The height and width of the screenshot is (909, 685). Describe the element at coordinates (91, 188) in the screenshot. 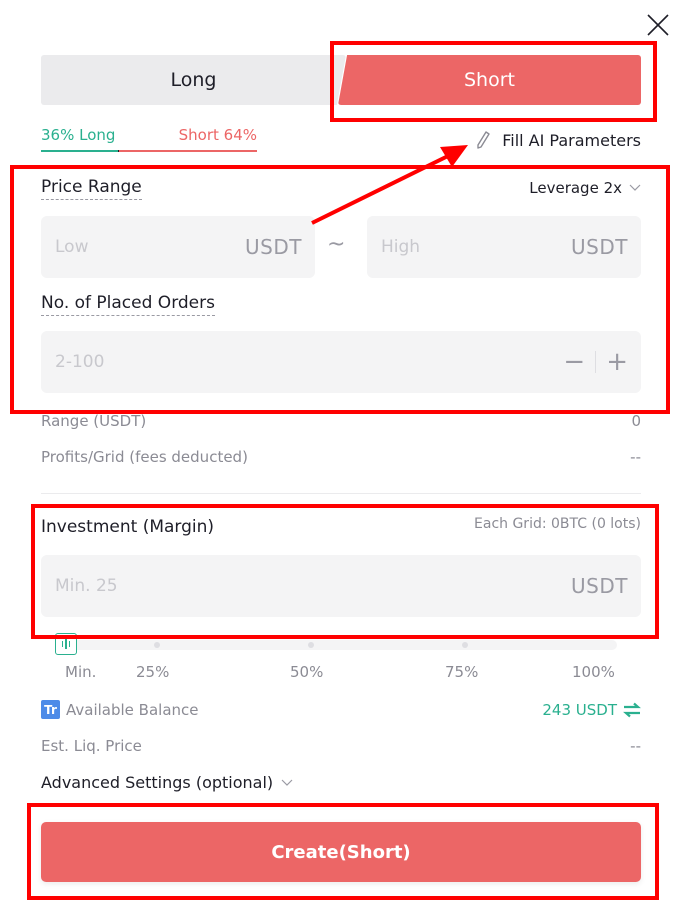

I see `price-range-label: Price Range` at that location.